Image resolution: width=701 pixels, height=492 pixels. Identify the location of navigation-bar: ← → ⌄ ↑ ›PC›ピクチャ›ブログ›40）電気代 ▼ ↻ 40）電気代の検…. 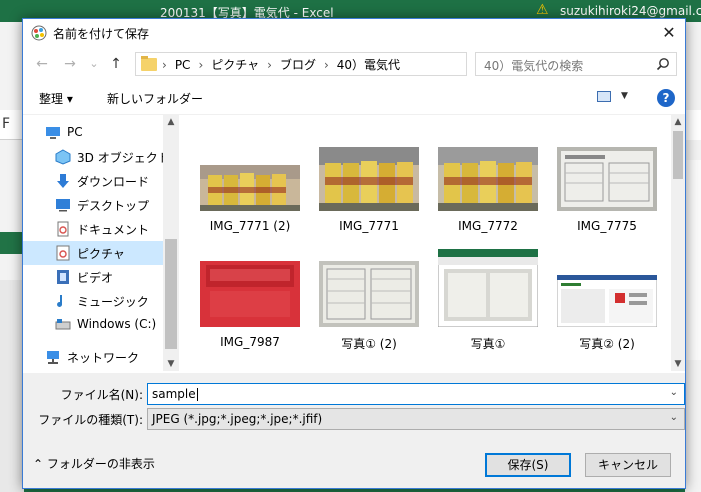
(354, 64).